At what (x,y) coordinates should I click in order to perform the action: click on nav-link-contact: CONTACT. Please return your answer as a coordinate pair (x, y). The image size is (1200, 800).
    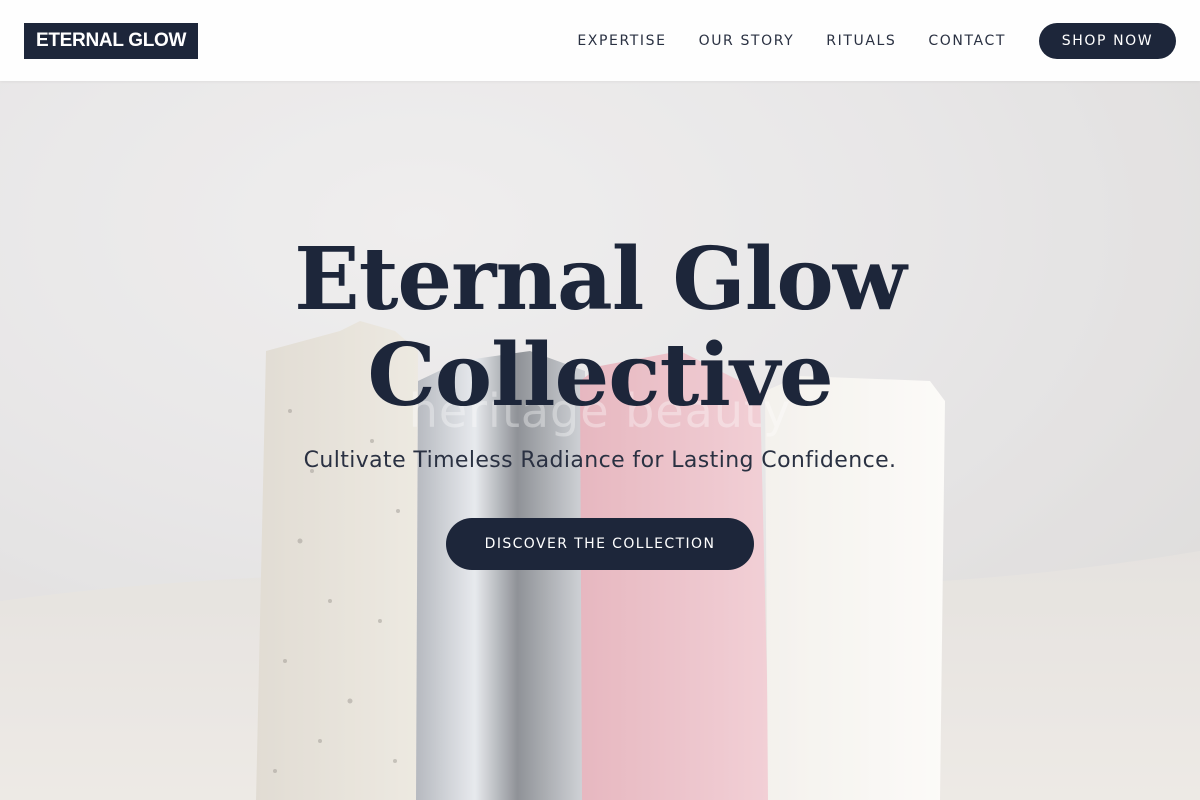
    Looking at the image, I should click on (967, 41).